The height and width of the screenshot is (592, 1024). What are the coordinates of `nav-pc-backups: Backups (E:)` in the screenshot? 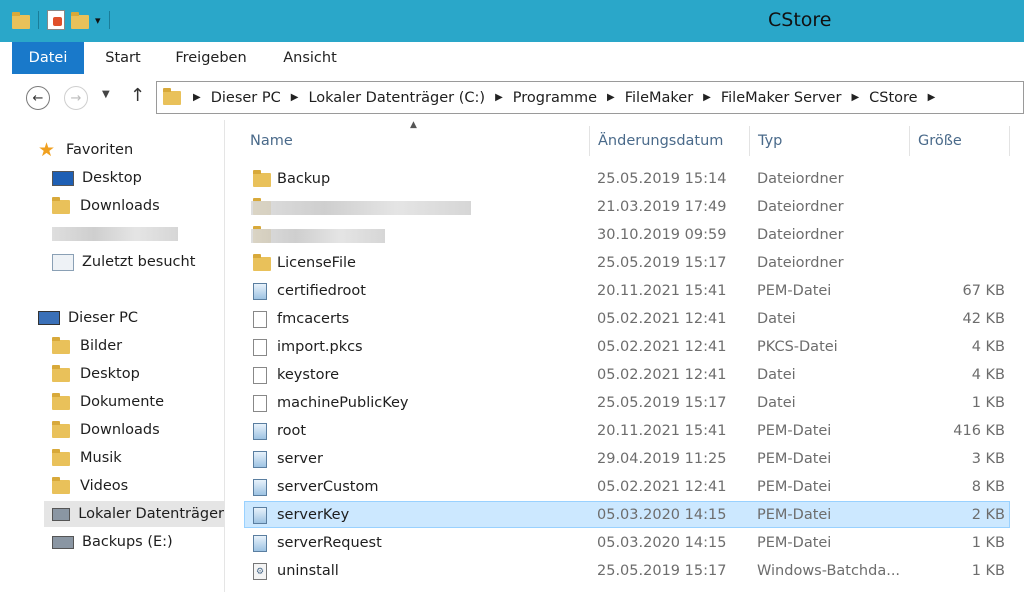 It's located at (112, 542).